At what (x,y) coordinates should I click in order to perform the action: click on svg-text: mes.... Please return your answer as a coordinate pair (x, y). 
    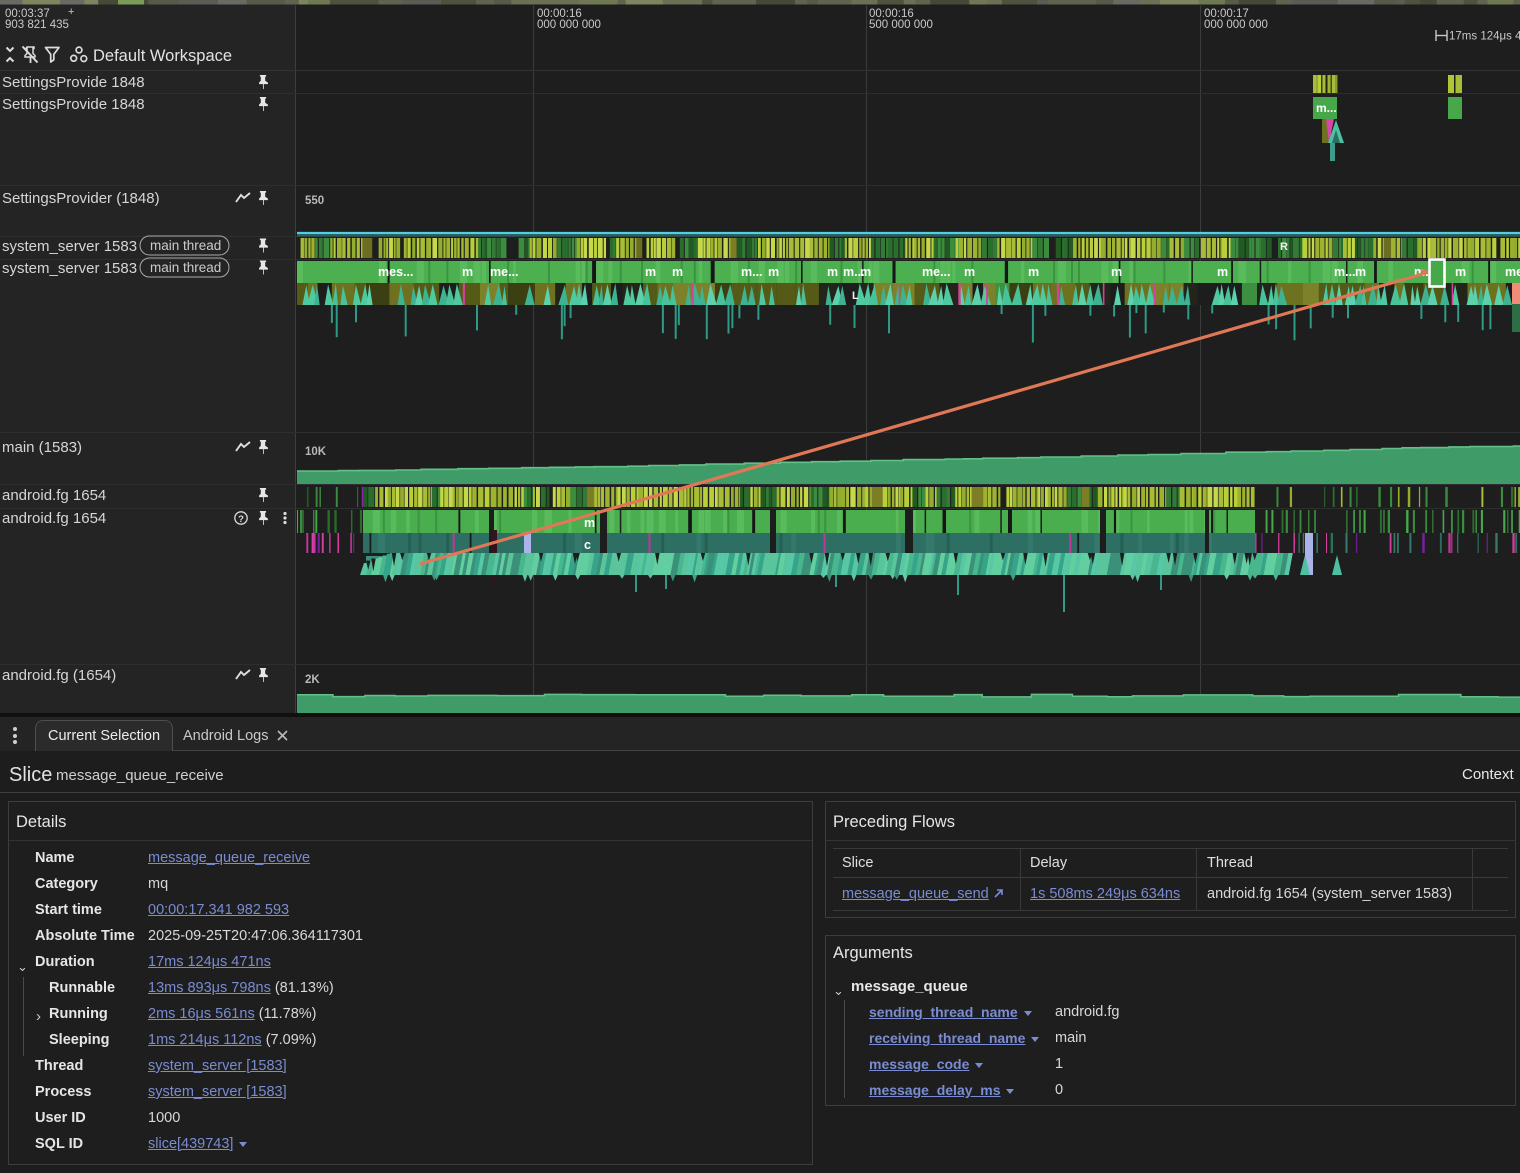
    Looking at the image, I should click on (395, 272).